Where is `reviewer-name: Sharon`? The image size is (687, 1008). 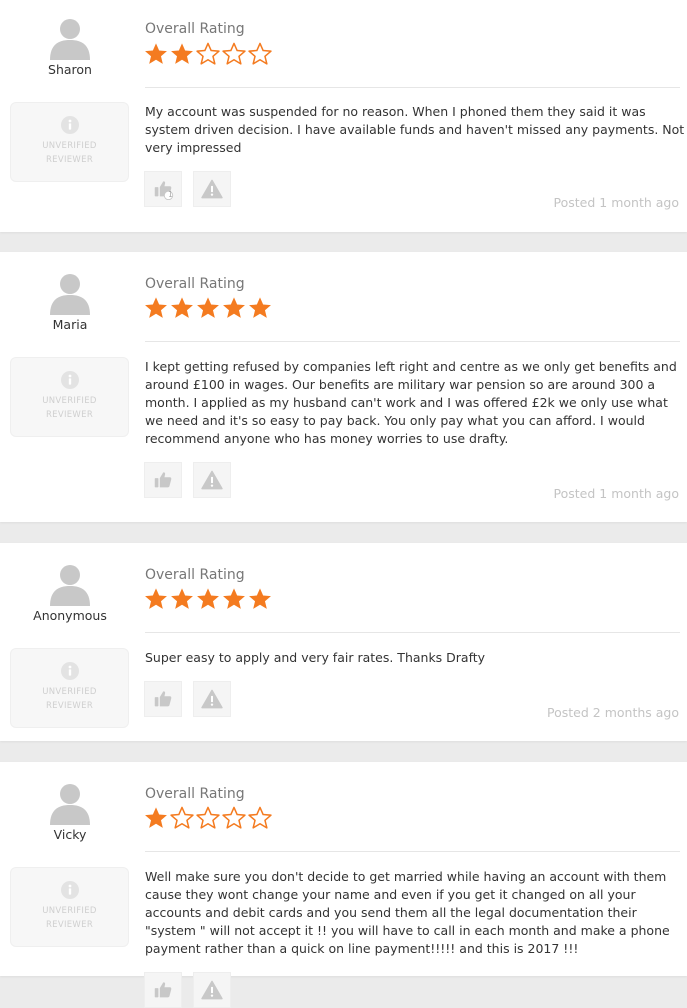
reviewer-name: Sharon is located at coordinates (70, 69).